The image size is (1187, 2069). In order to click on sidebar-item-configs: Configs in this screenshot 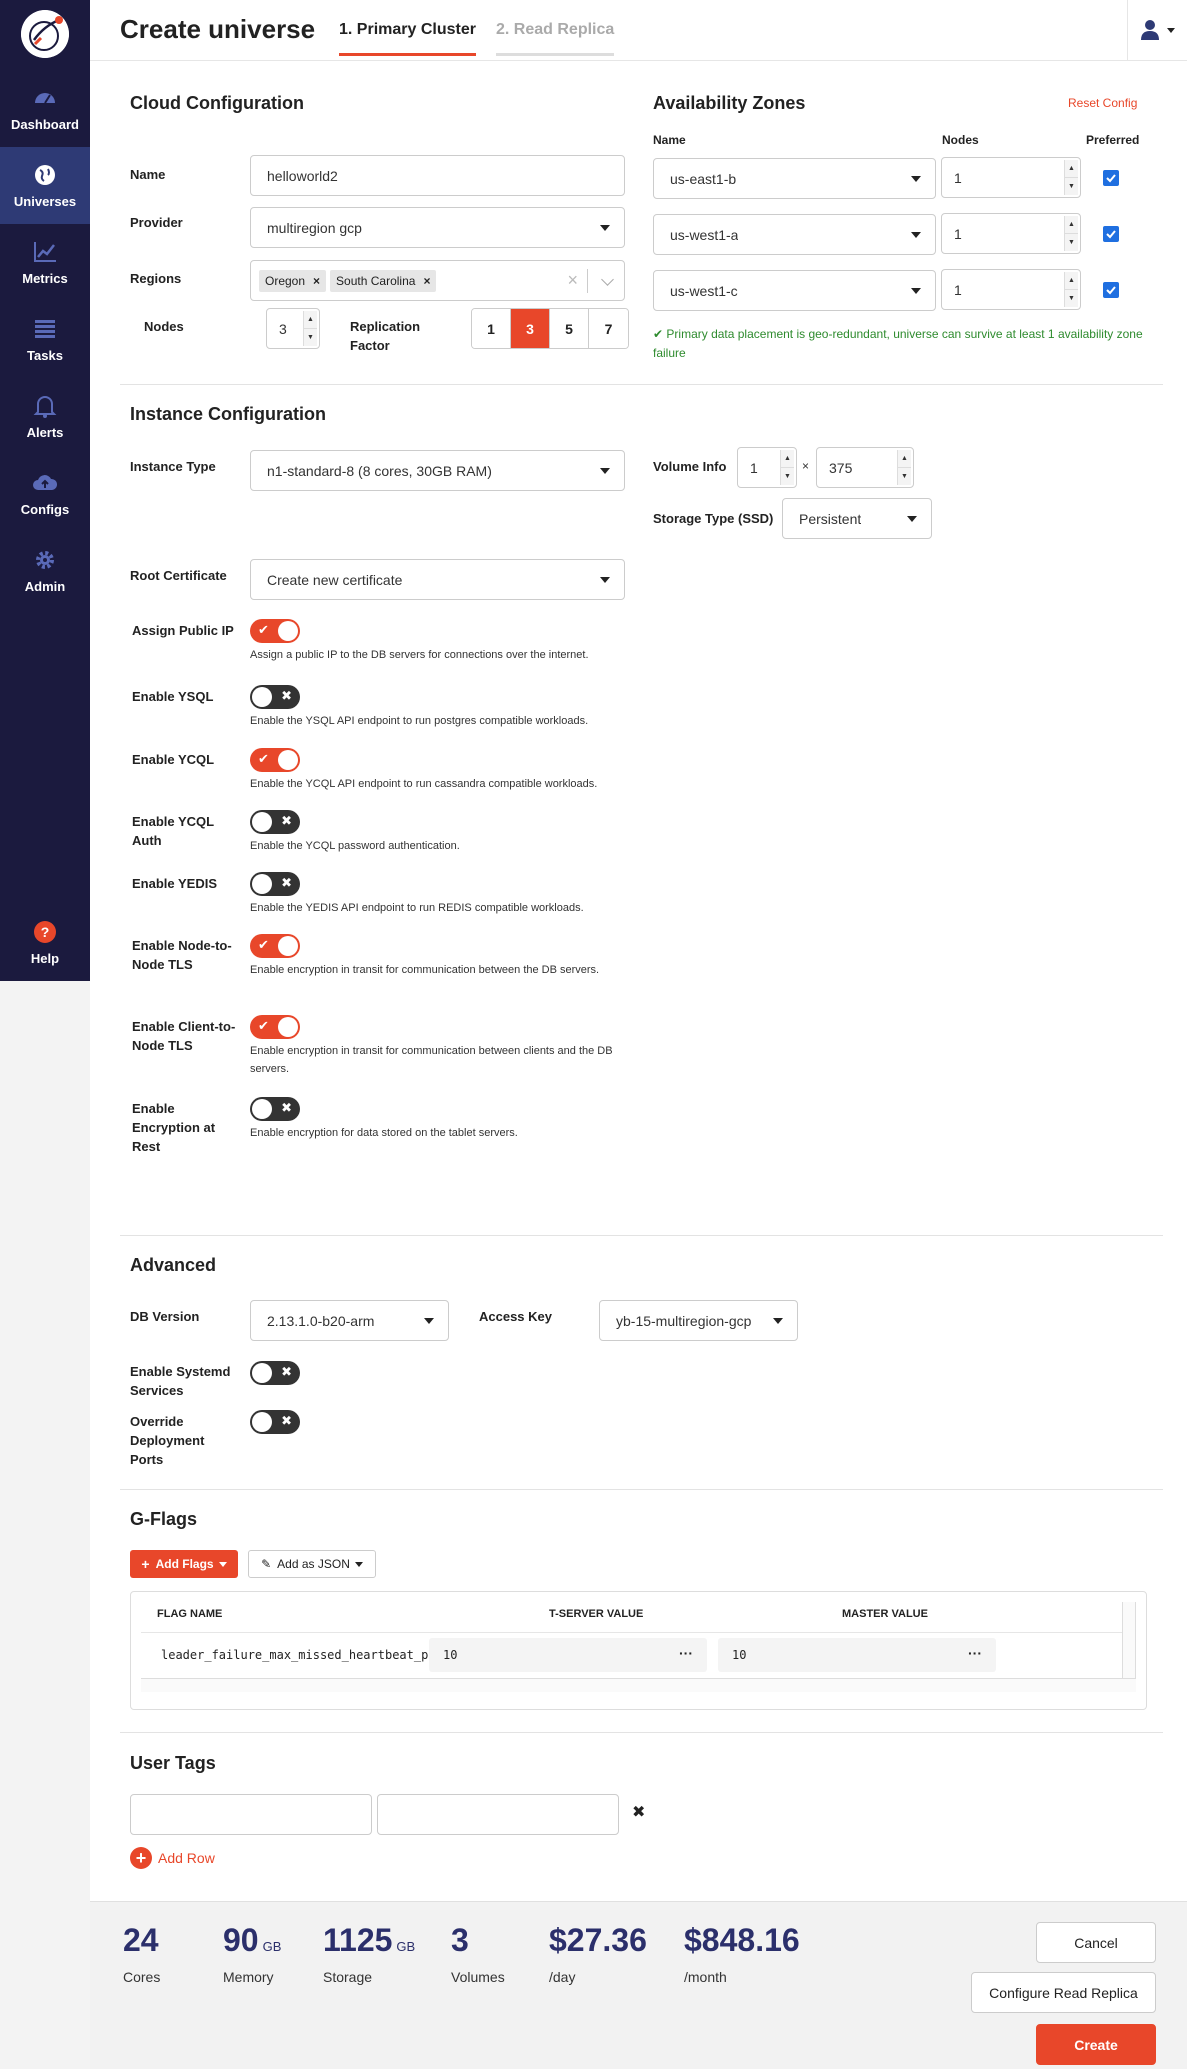, I will do `click(45, 493)`.